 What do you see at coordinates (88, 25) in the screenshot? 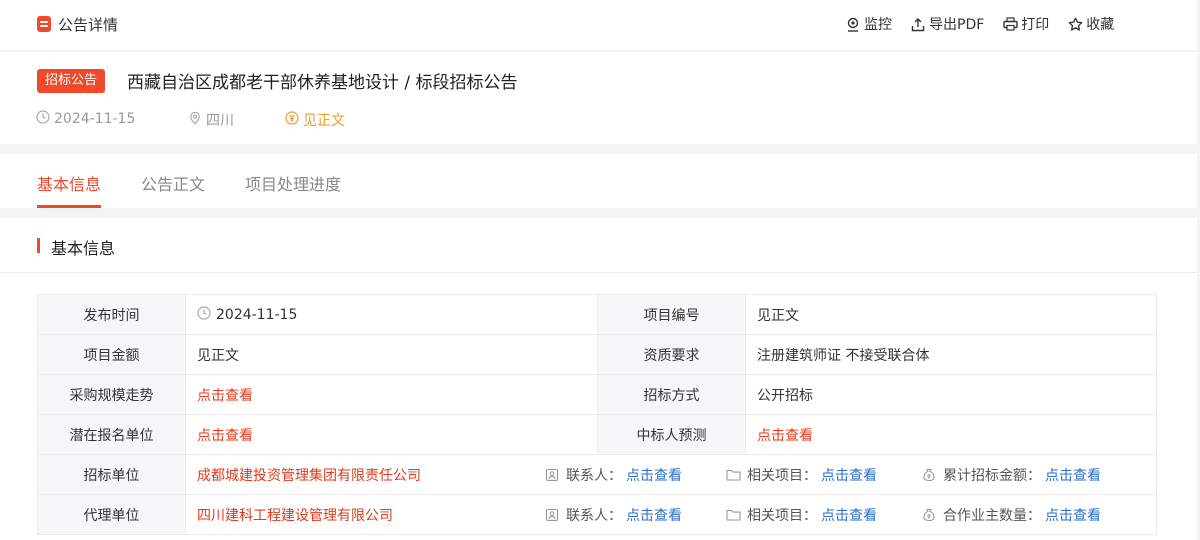
I see `page-title: 公告详情` at bounding box center [88, 25].